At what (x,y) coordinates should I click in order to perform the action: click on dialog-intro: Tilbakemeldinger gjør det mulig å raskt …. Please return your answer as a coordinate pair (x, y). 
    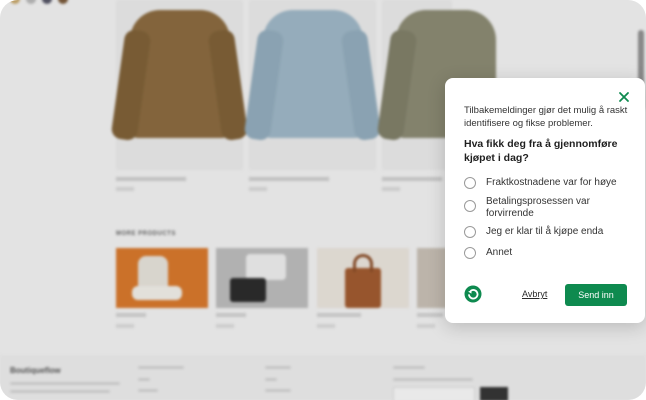
    Looking at the image, I should click on (546, 117).